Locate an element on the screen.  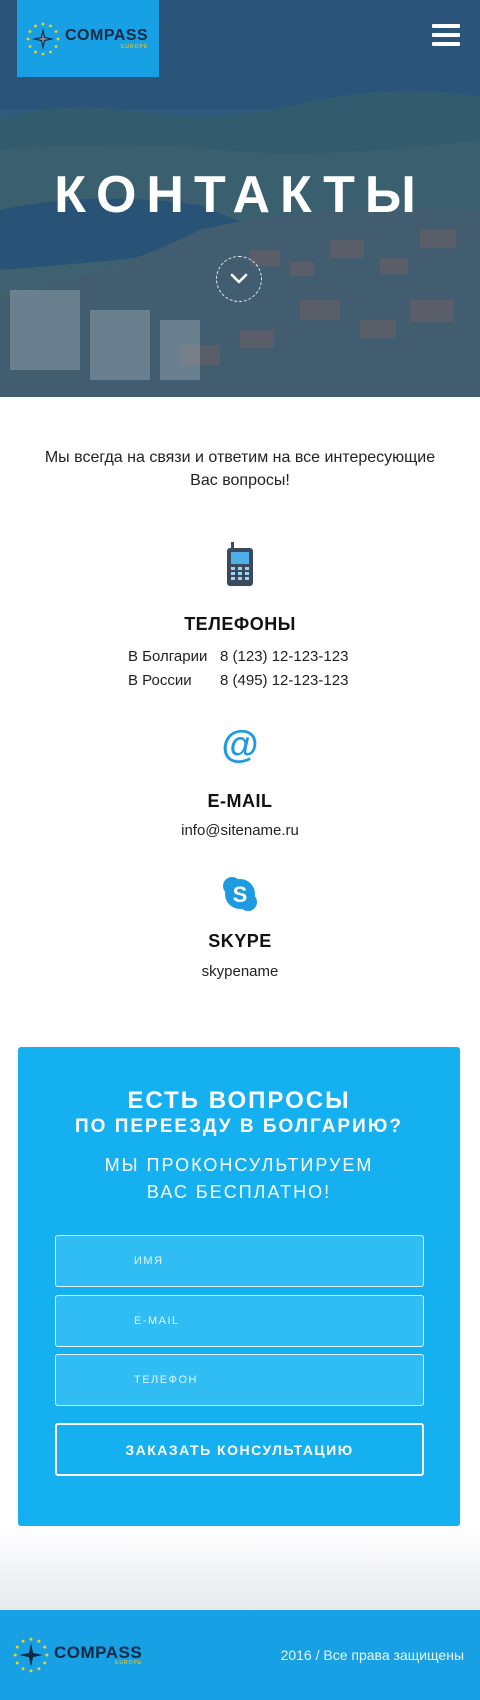
footer-spacer is located at coordinates (240, 1568).